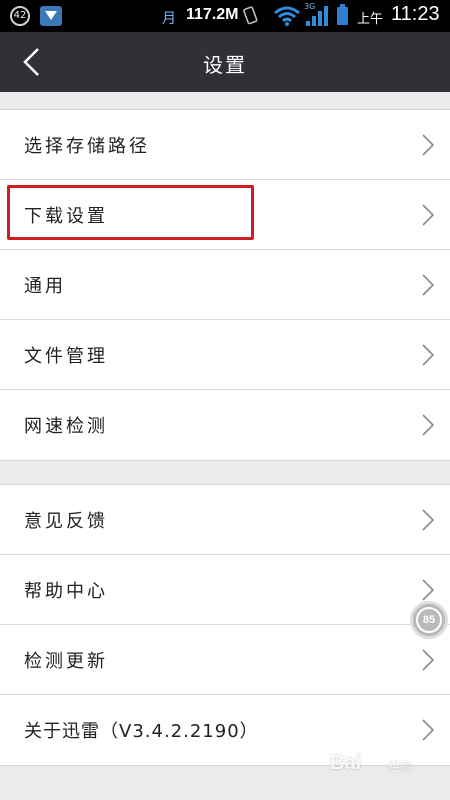 The width and height of the screenshot is (450, 800). I want to click on app-notification-icon, so click(51, 16).